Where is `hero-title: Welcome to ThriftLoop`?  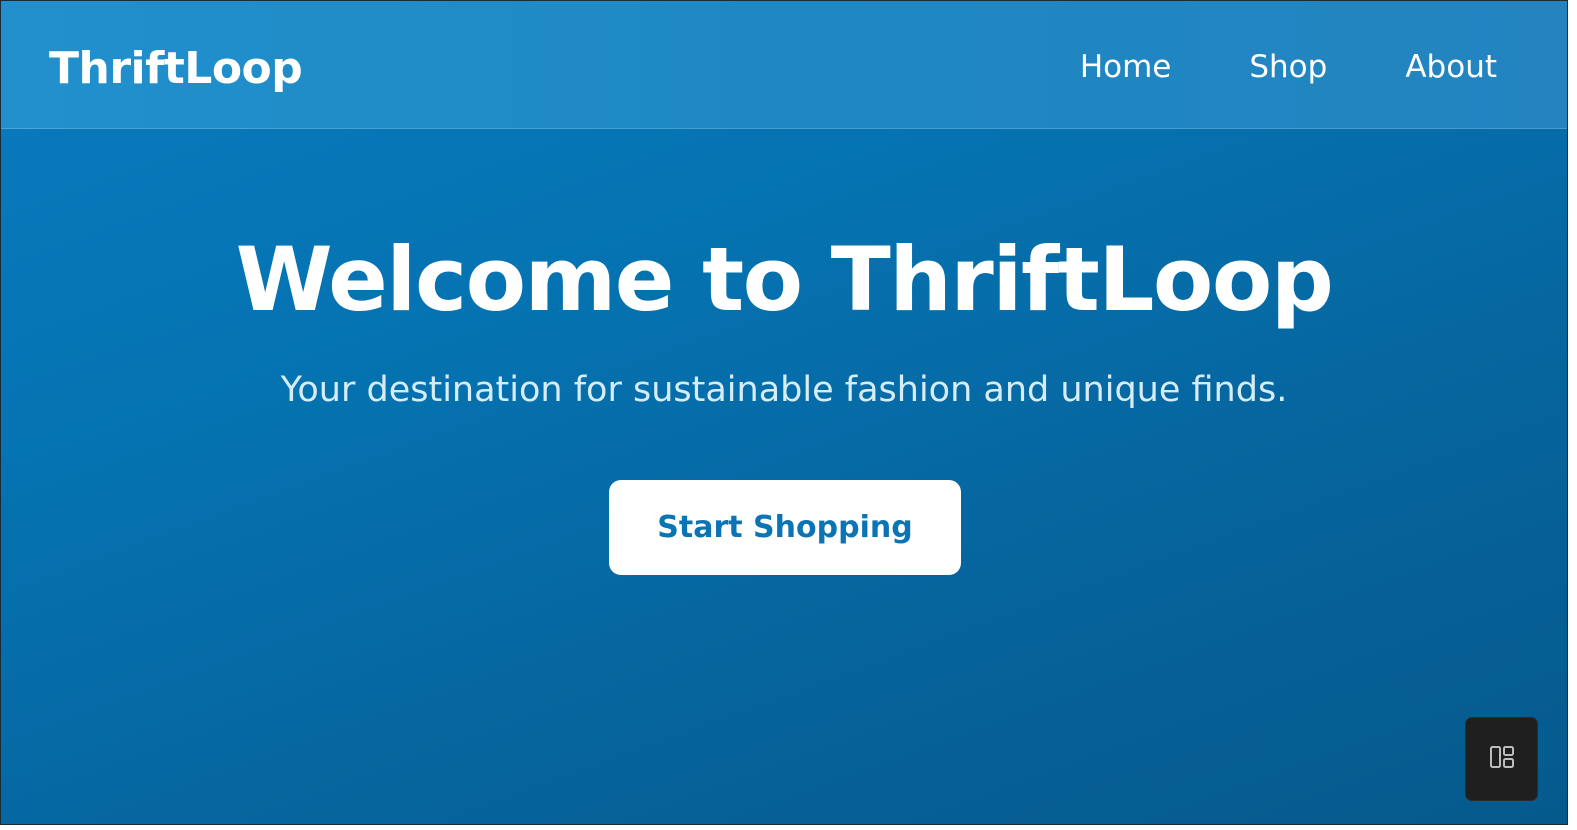
hero-title: Welcome to ThriftLoop is located at coordinates (784, 279).